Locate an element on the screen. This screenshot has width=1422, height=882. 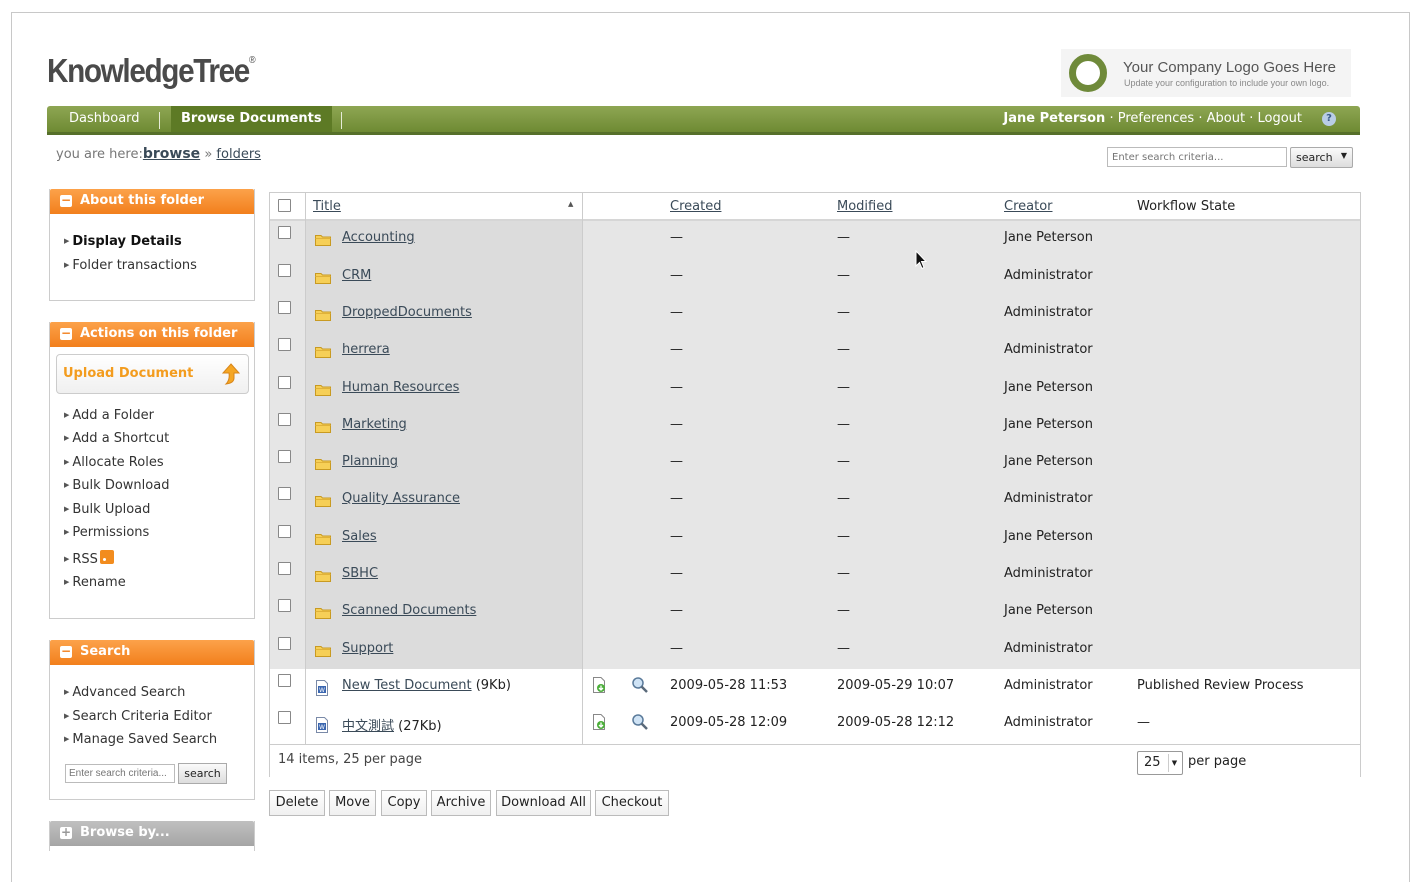
expand-icon: + is located at coordinates (66, 832).